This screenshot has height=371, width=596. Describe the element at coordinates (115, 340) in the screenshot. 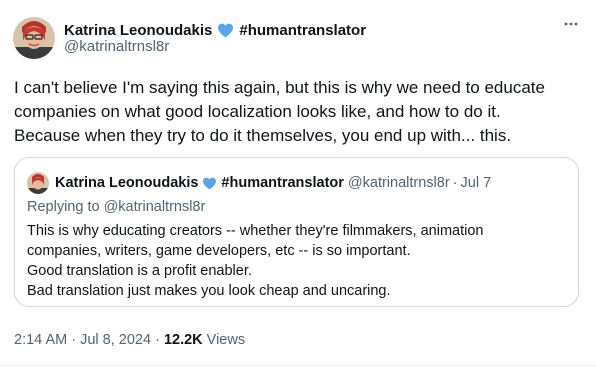

I see `tweet-date: Jul 8, 2024` at that location.